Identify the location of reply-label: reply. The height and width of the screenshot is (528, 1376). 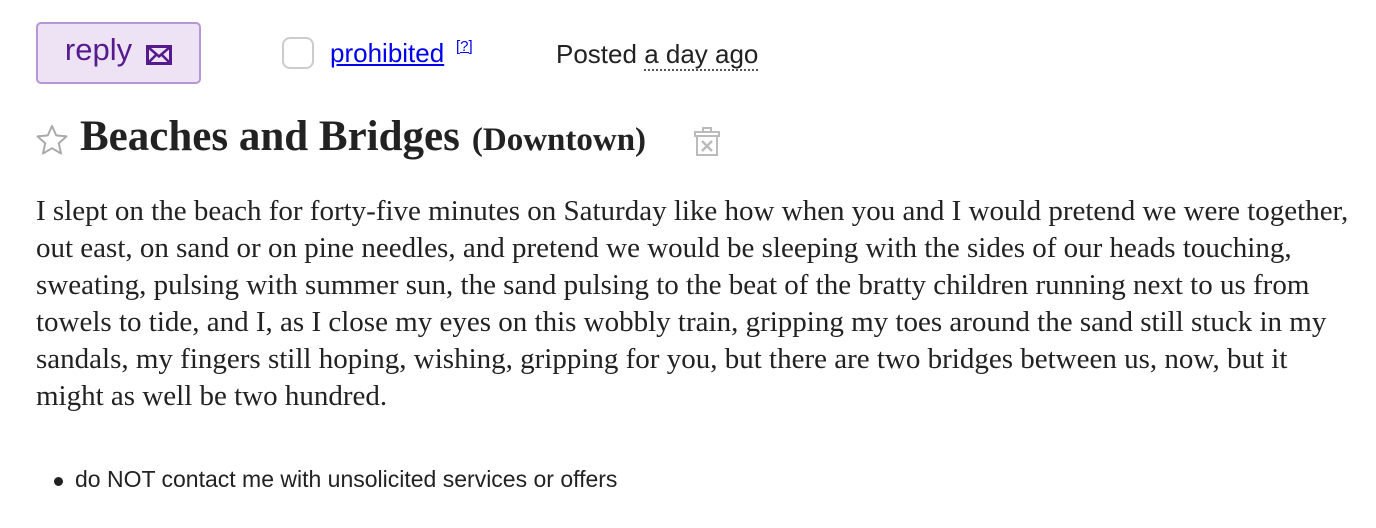
(98, 49).